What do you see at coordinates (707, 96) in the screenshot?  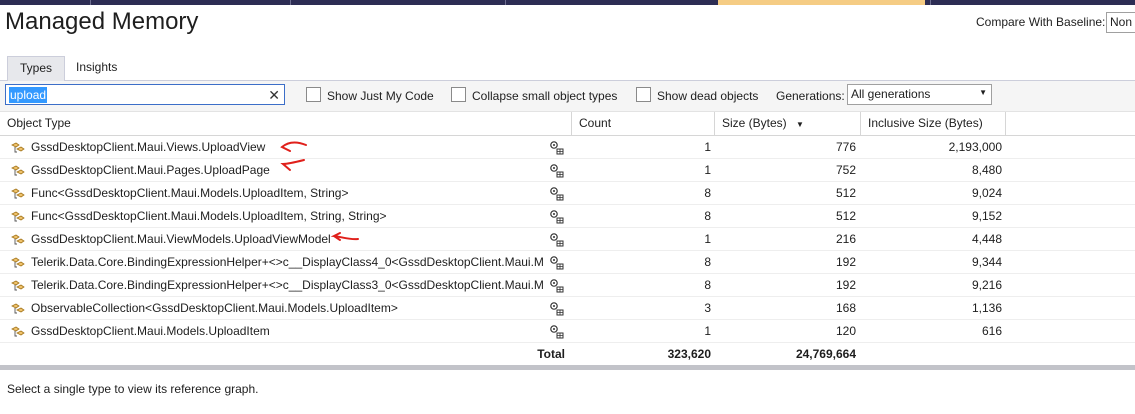 I see `show-dead-objects-label: Show dead objects` at bounding box center [707, 96].